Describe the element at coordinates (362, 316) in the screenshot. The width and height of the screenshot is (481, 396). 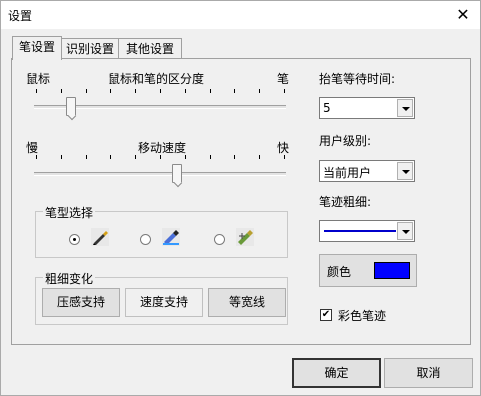
I see `color-stroke-label: 彩色笔迹` at that location.